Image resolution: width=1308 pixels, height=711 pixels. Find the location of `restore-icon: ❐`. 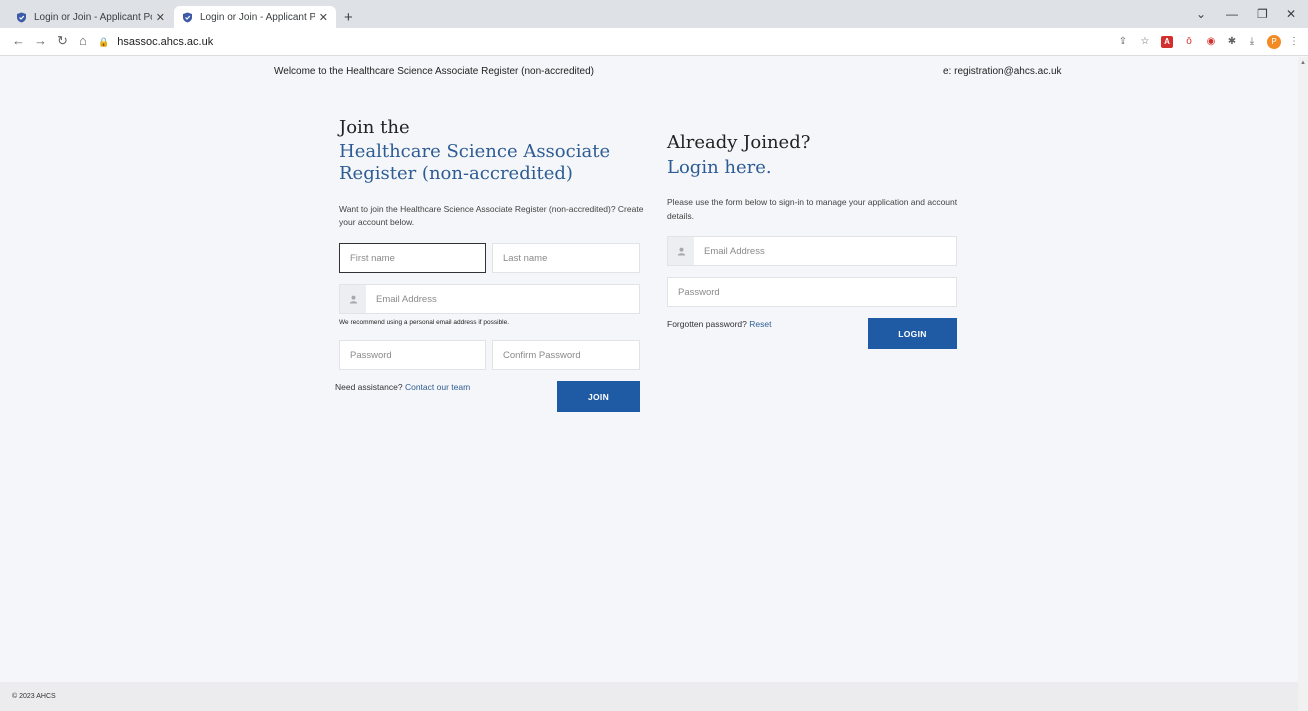

restore-icon: ❐ is located at coordinates (1262, 14).